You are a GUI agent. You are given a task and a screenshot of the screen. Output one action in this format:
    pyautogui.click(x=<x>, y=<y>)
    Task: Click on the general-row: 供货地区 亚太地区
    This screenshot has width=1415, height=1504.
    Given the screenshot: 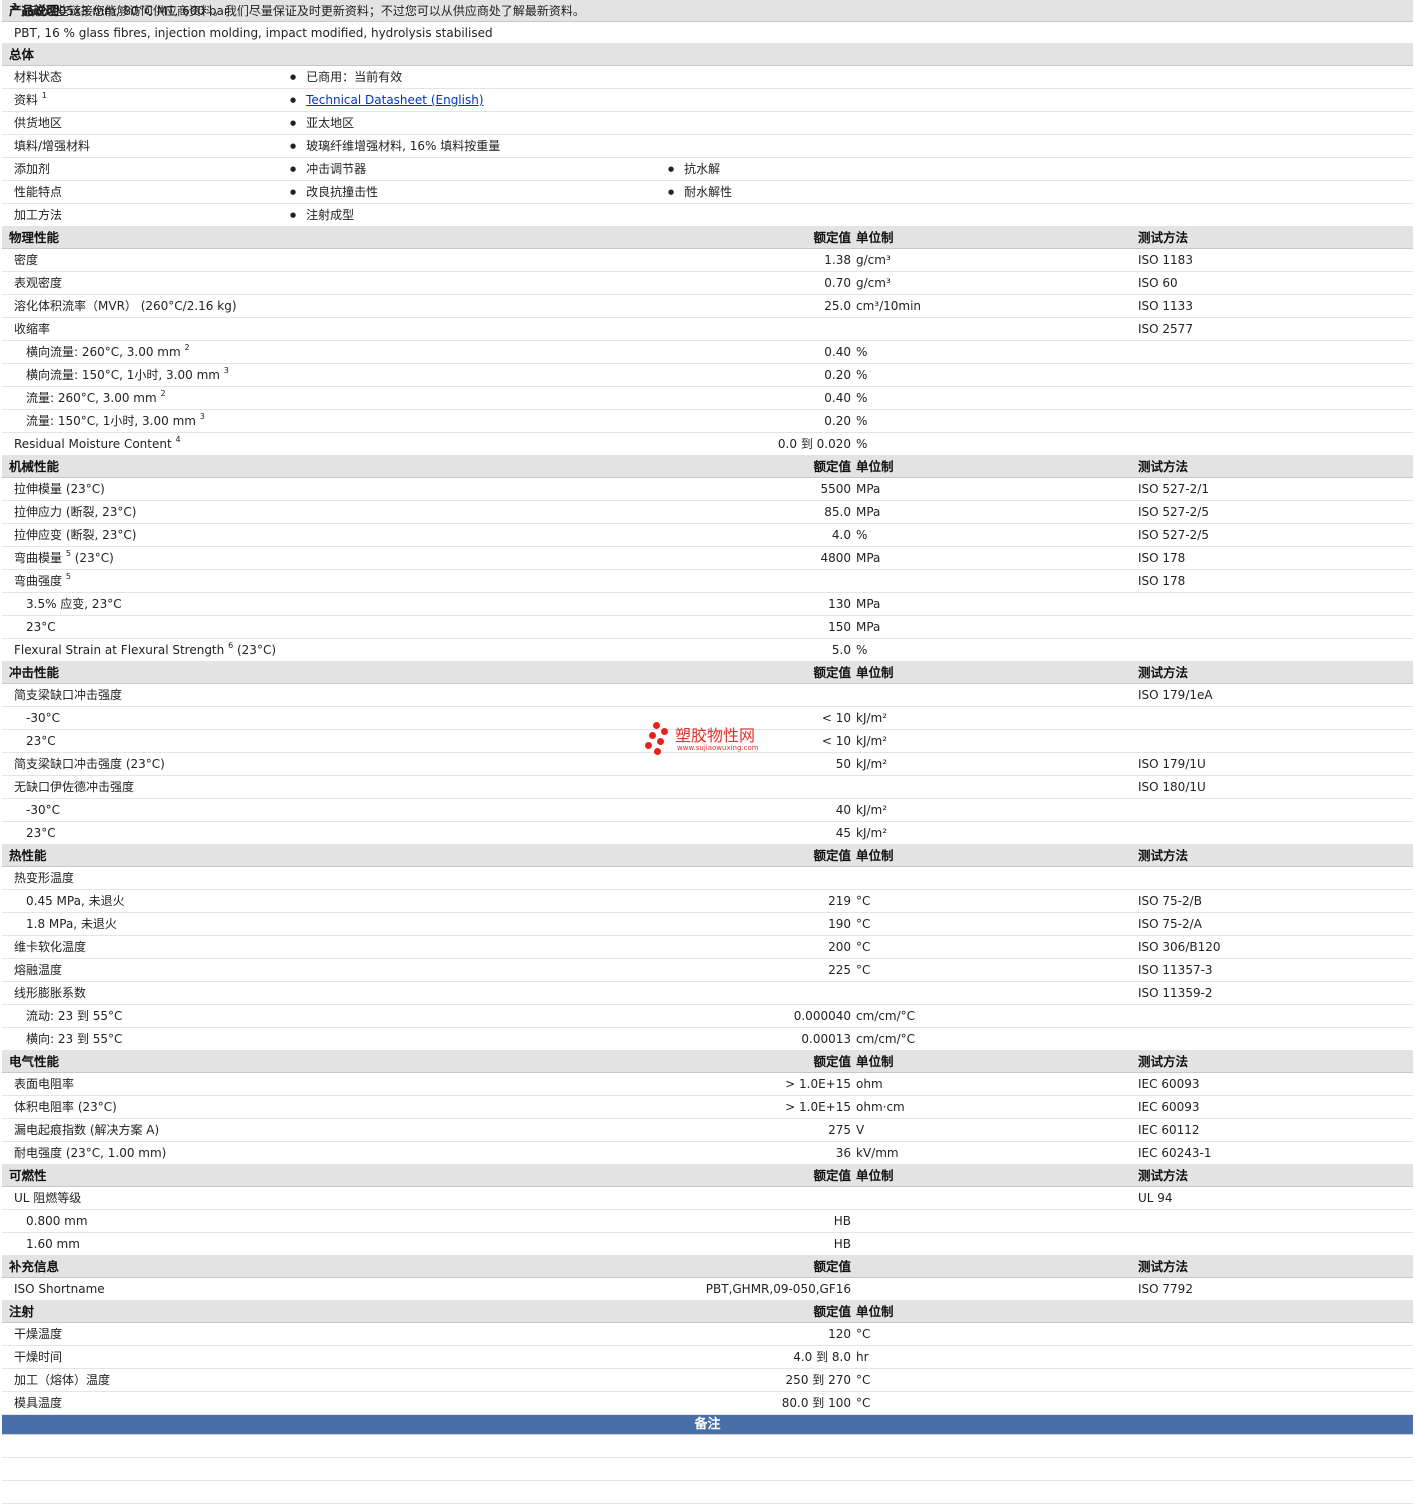 What is the action you would take?
    pyautogui.click(x=707, y=123)
    